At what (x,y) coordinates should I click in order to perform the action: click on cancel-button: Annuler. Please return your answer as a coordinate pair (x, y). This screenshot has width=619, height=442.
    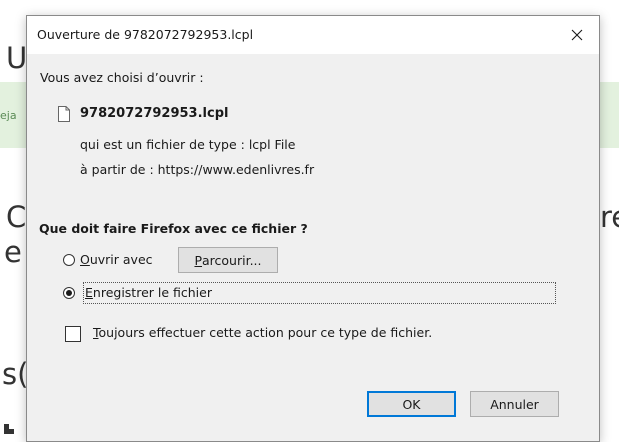
    Looking at the image, I should click on (514, 404).